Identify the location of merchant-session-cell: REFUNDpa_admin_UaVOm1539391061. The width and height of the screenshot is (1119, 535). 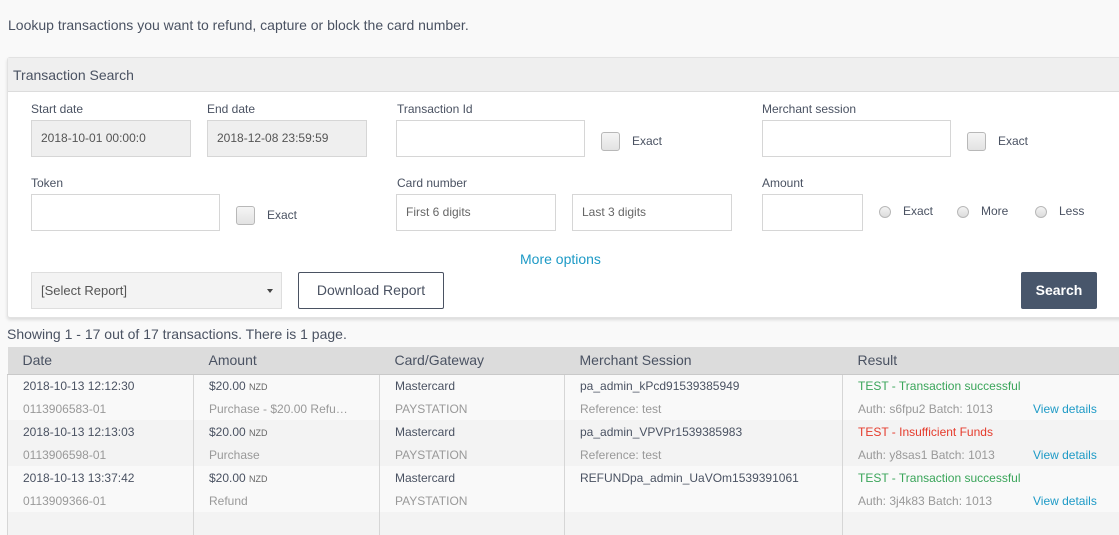
(704, 477).